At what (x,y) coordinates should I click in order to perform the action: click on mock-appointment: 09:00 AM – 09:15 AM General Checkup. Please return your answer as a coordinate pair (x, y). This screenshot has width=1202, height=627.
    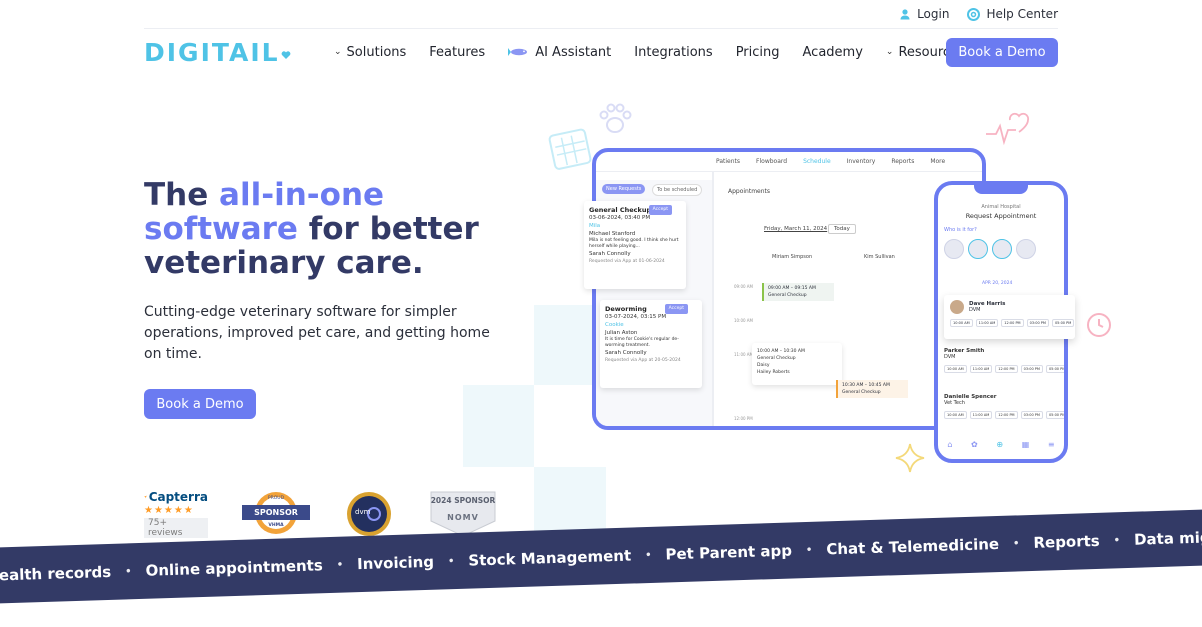
    Looking at the image, I should click on (798, 292).